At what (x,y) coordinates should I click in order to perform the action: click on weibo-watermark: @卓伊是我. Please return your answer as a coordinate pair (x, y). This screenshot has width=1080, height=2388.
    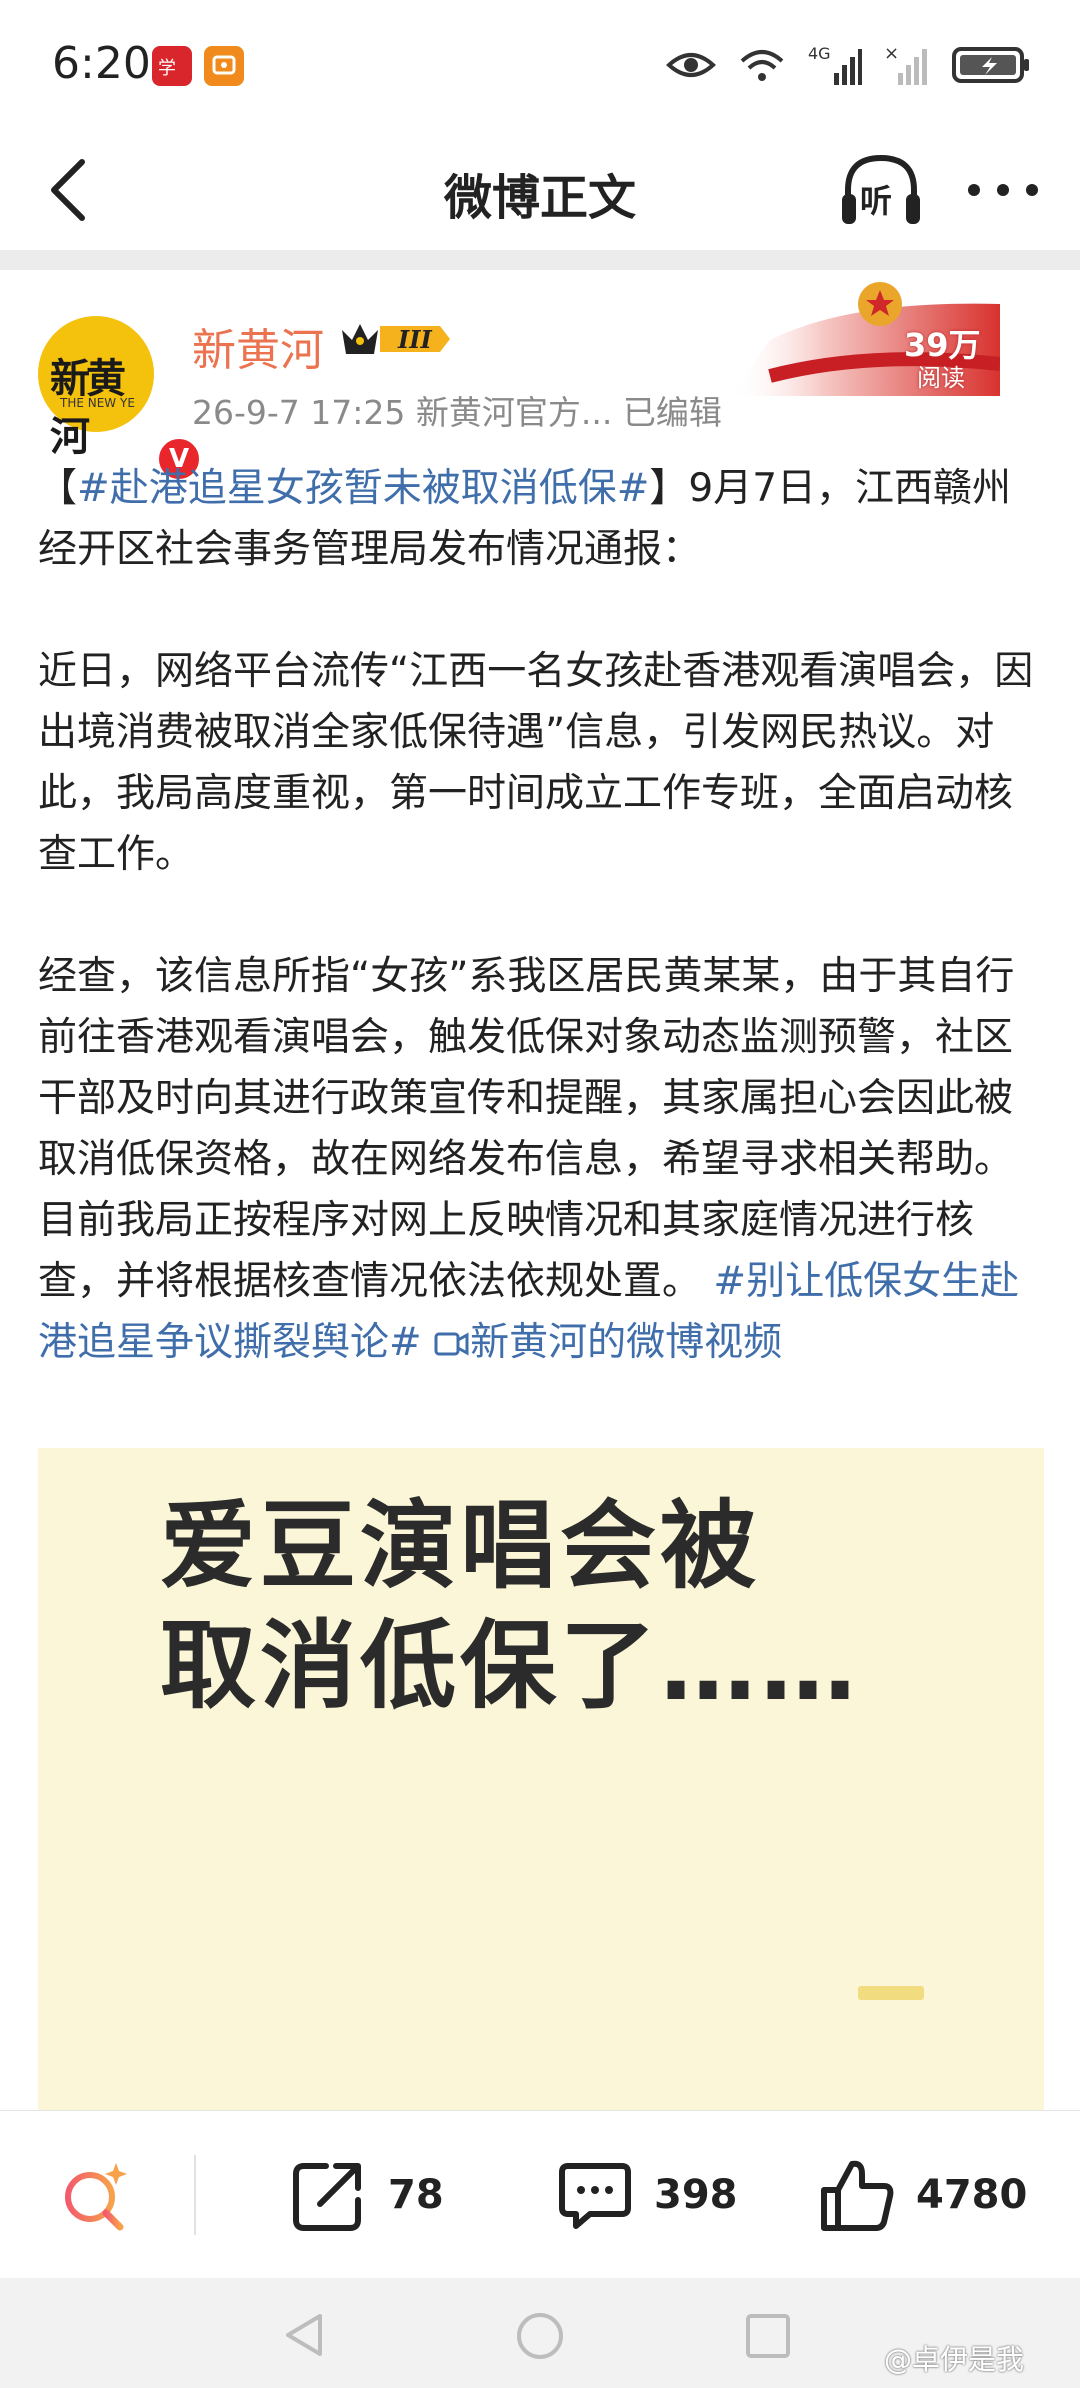
    Looking at the image, I should click on (954, 2359).